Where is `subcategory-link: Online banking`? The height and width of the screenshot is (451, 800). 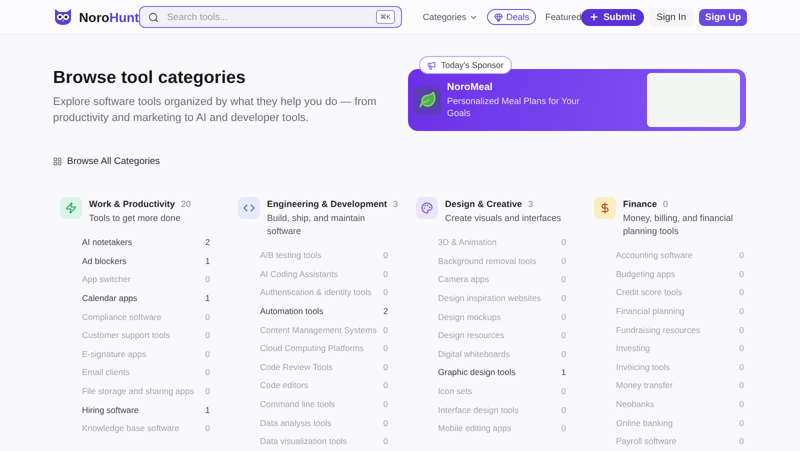 subcategory-link: Online banking is located at coordinates (644, 423).